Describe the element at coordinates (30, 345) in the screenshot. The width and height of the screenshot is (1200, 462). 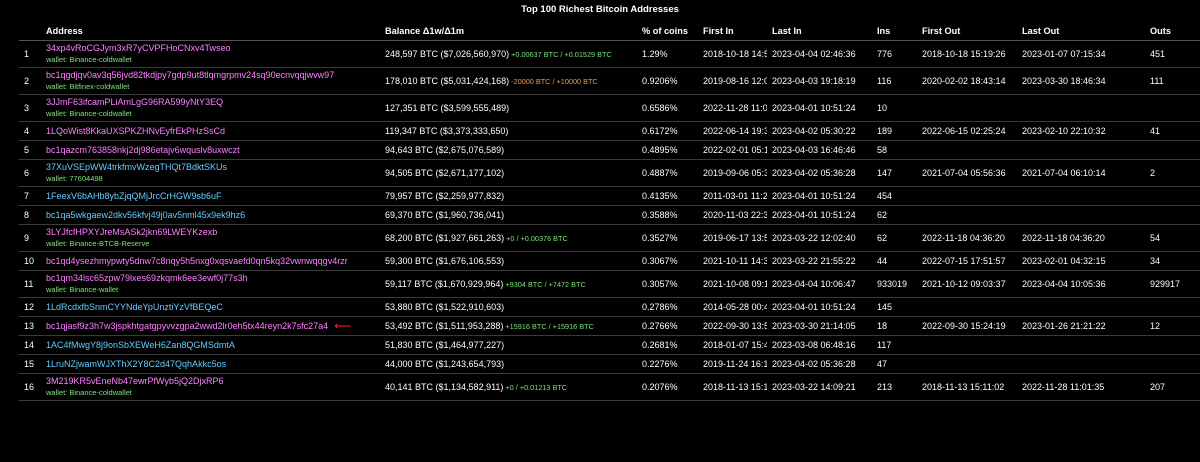
I see `rank-cell: 14` at that location.